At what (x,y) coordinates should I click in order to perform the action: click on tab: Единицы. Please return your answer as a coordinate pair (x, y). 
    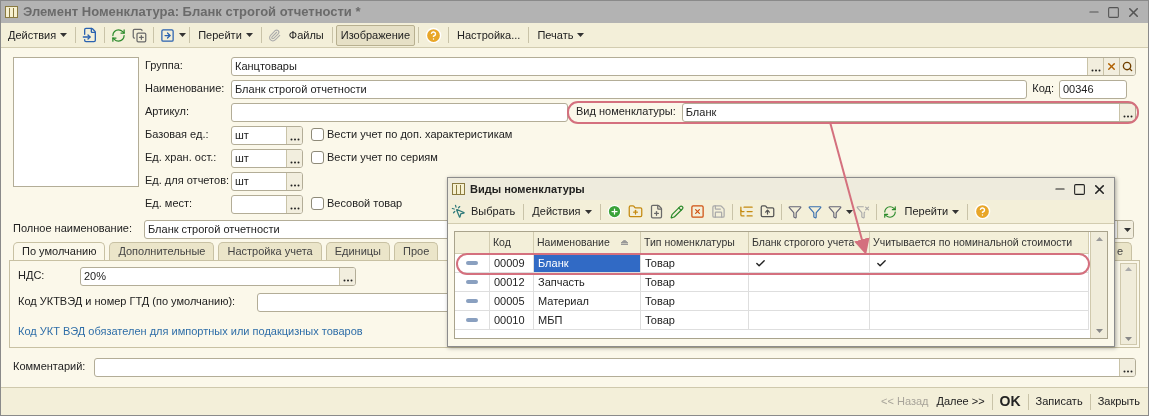
    Looking at the image, I should click on (358, 251).